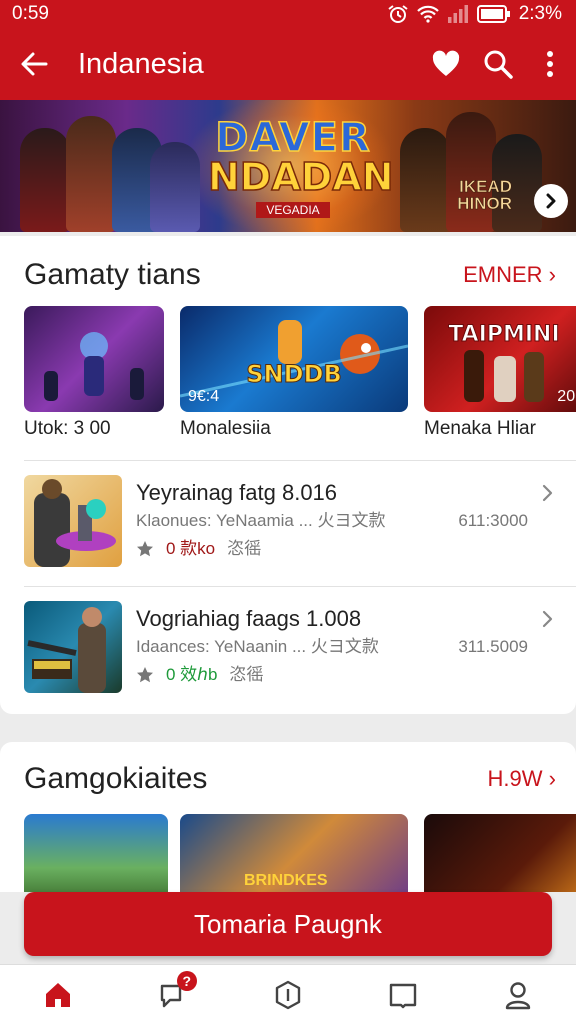 Image resolution: width=576 pixels, height=1024 pixels. Describe the element at coordinates (141, 63) in the screenshot. I see `page-title: Indanesia` at that location.